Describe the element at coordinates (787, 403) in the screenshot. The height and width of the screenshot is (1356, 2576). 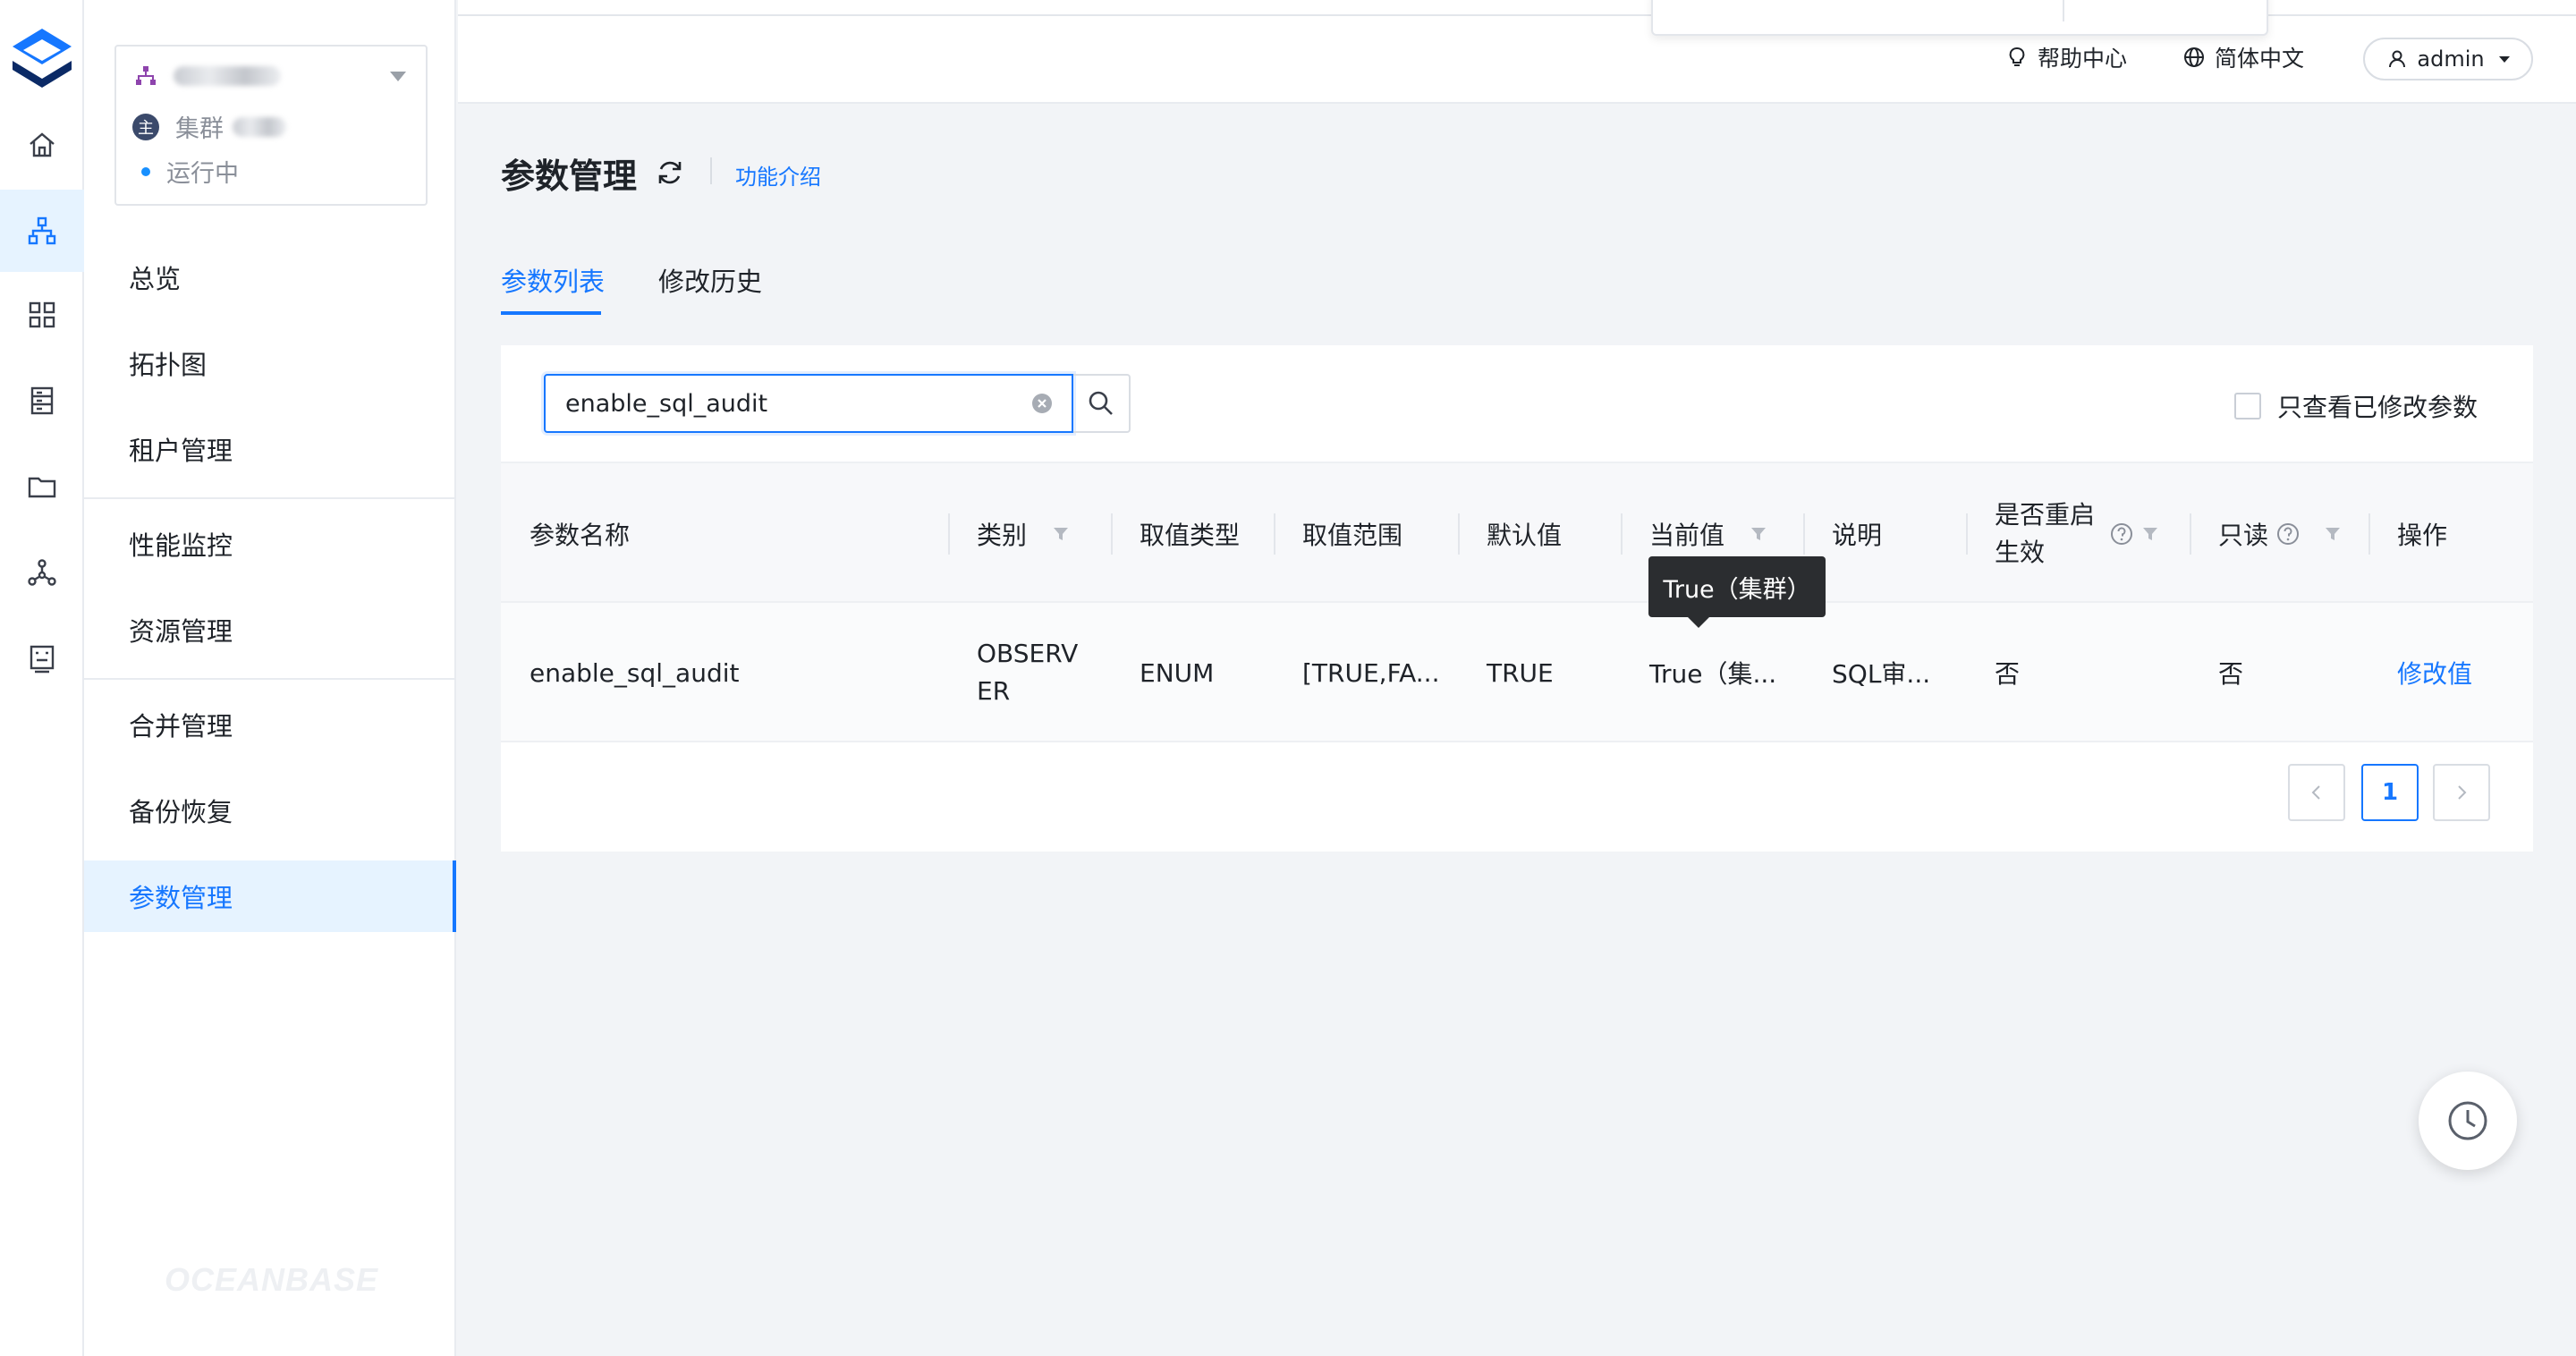
I see `search-input` at that location.